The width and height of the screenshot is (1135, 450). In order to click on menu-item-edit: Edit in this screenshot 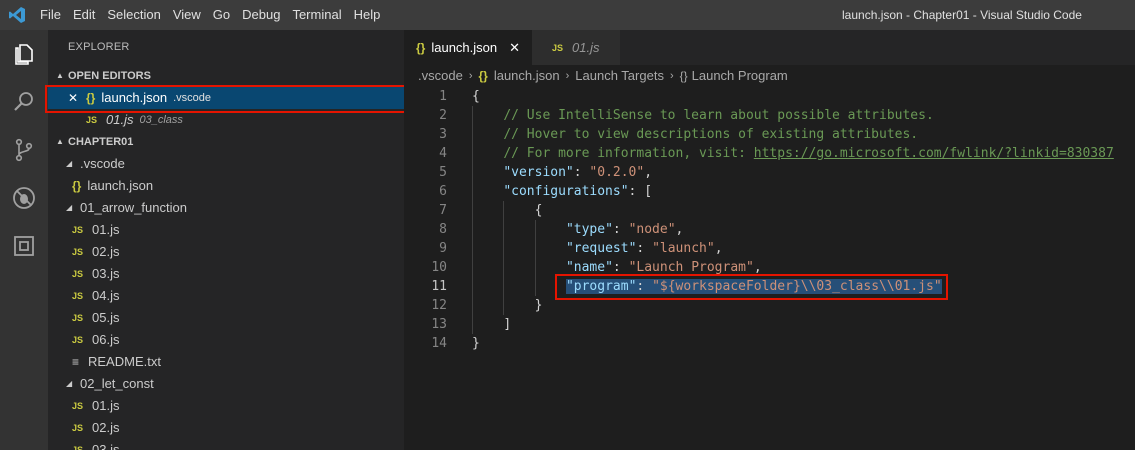, I will do `click(84, 15)`.